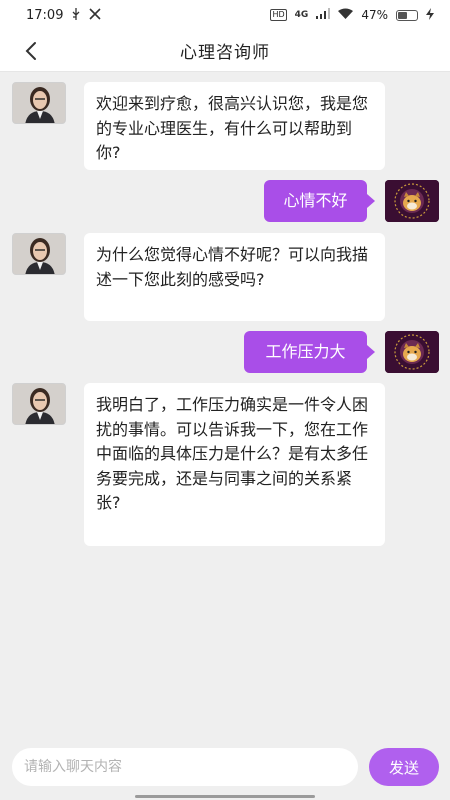  What do you see at coordinates (278, 15) in the screenshot?
I see `hd-badge: HD` at bounding box center [278, 15].